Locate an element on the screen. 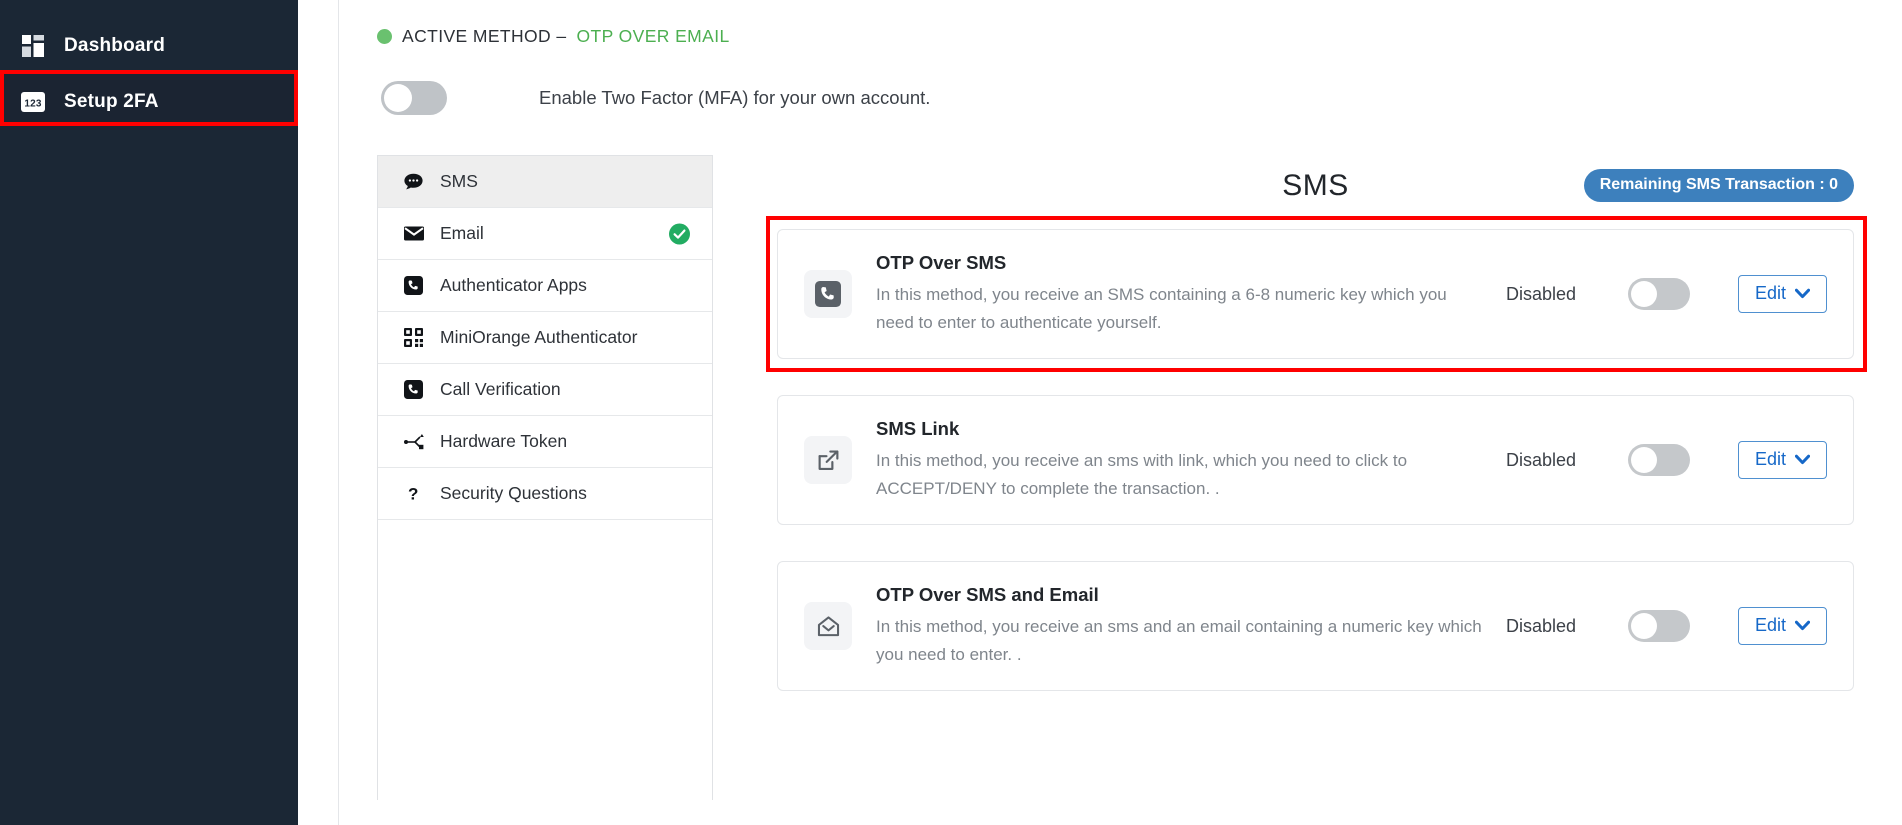  tab-label: Call Verification is located at coordinates (500, 389).